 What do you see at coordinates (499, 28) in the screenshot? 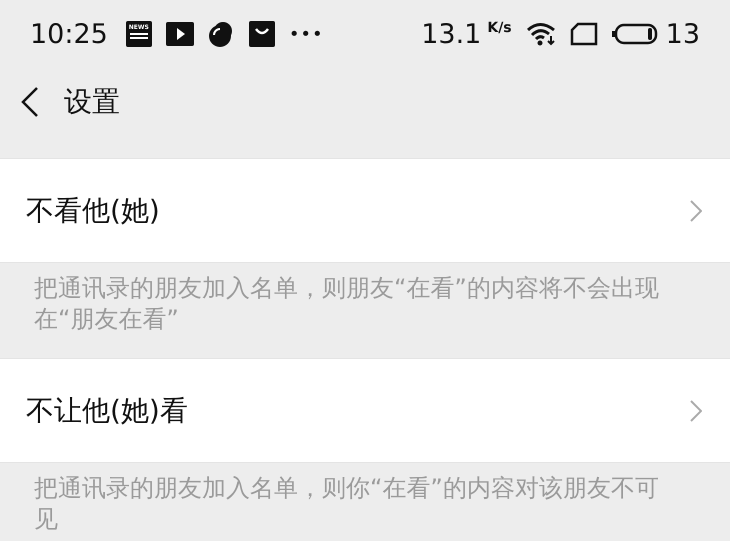
I see `speed-unit: K/s` at bounding box center [499, 28].